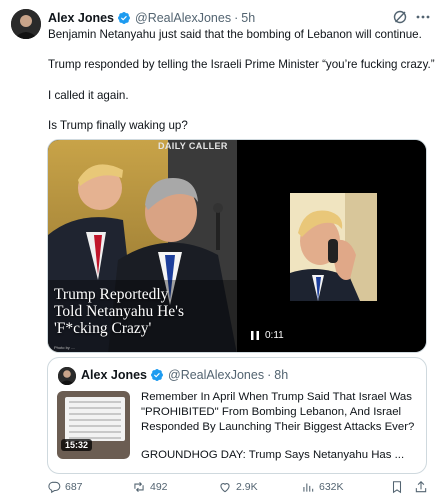 The image size is (440, 500). I want to click on tweet-header: Alex Jones @RealAlexJones · 5h, so click(151, 18).